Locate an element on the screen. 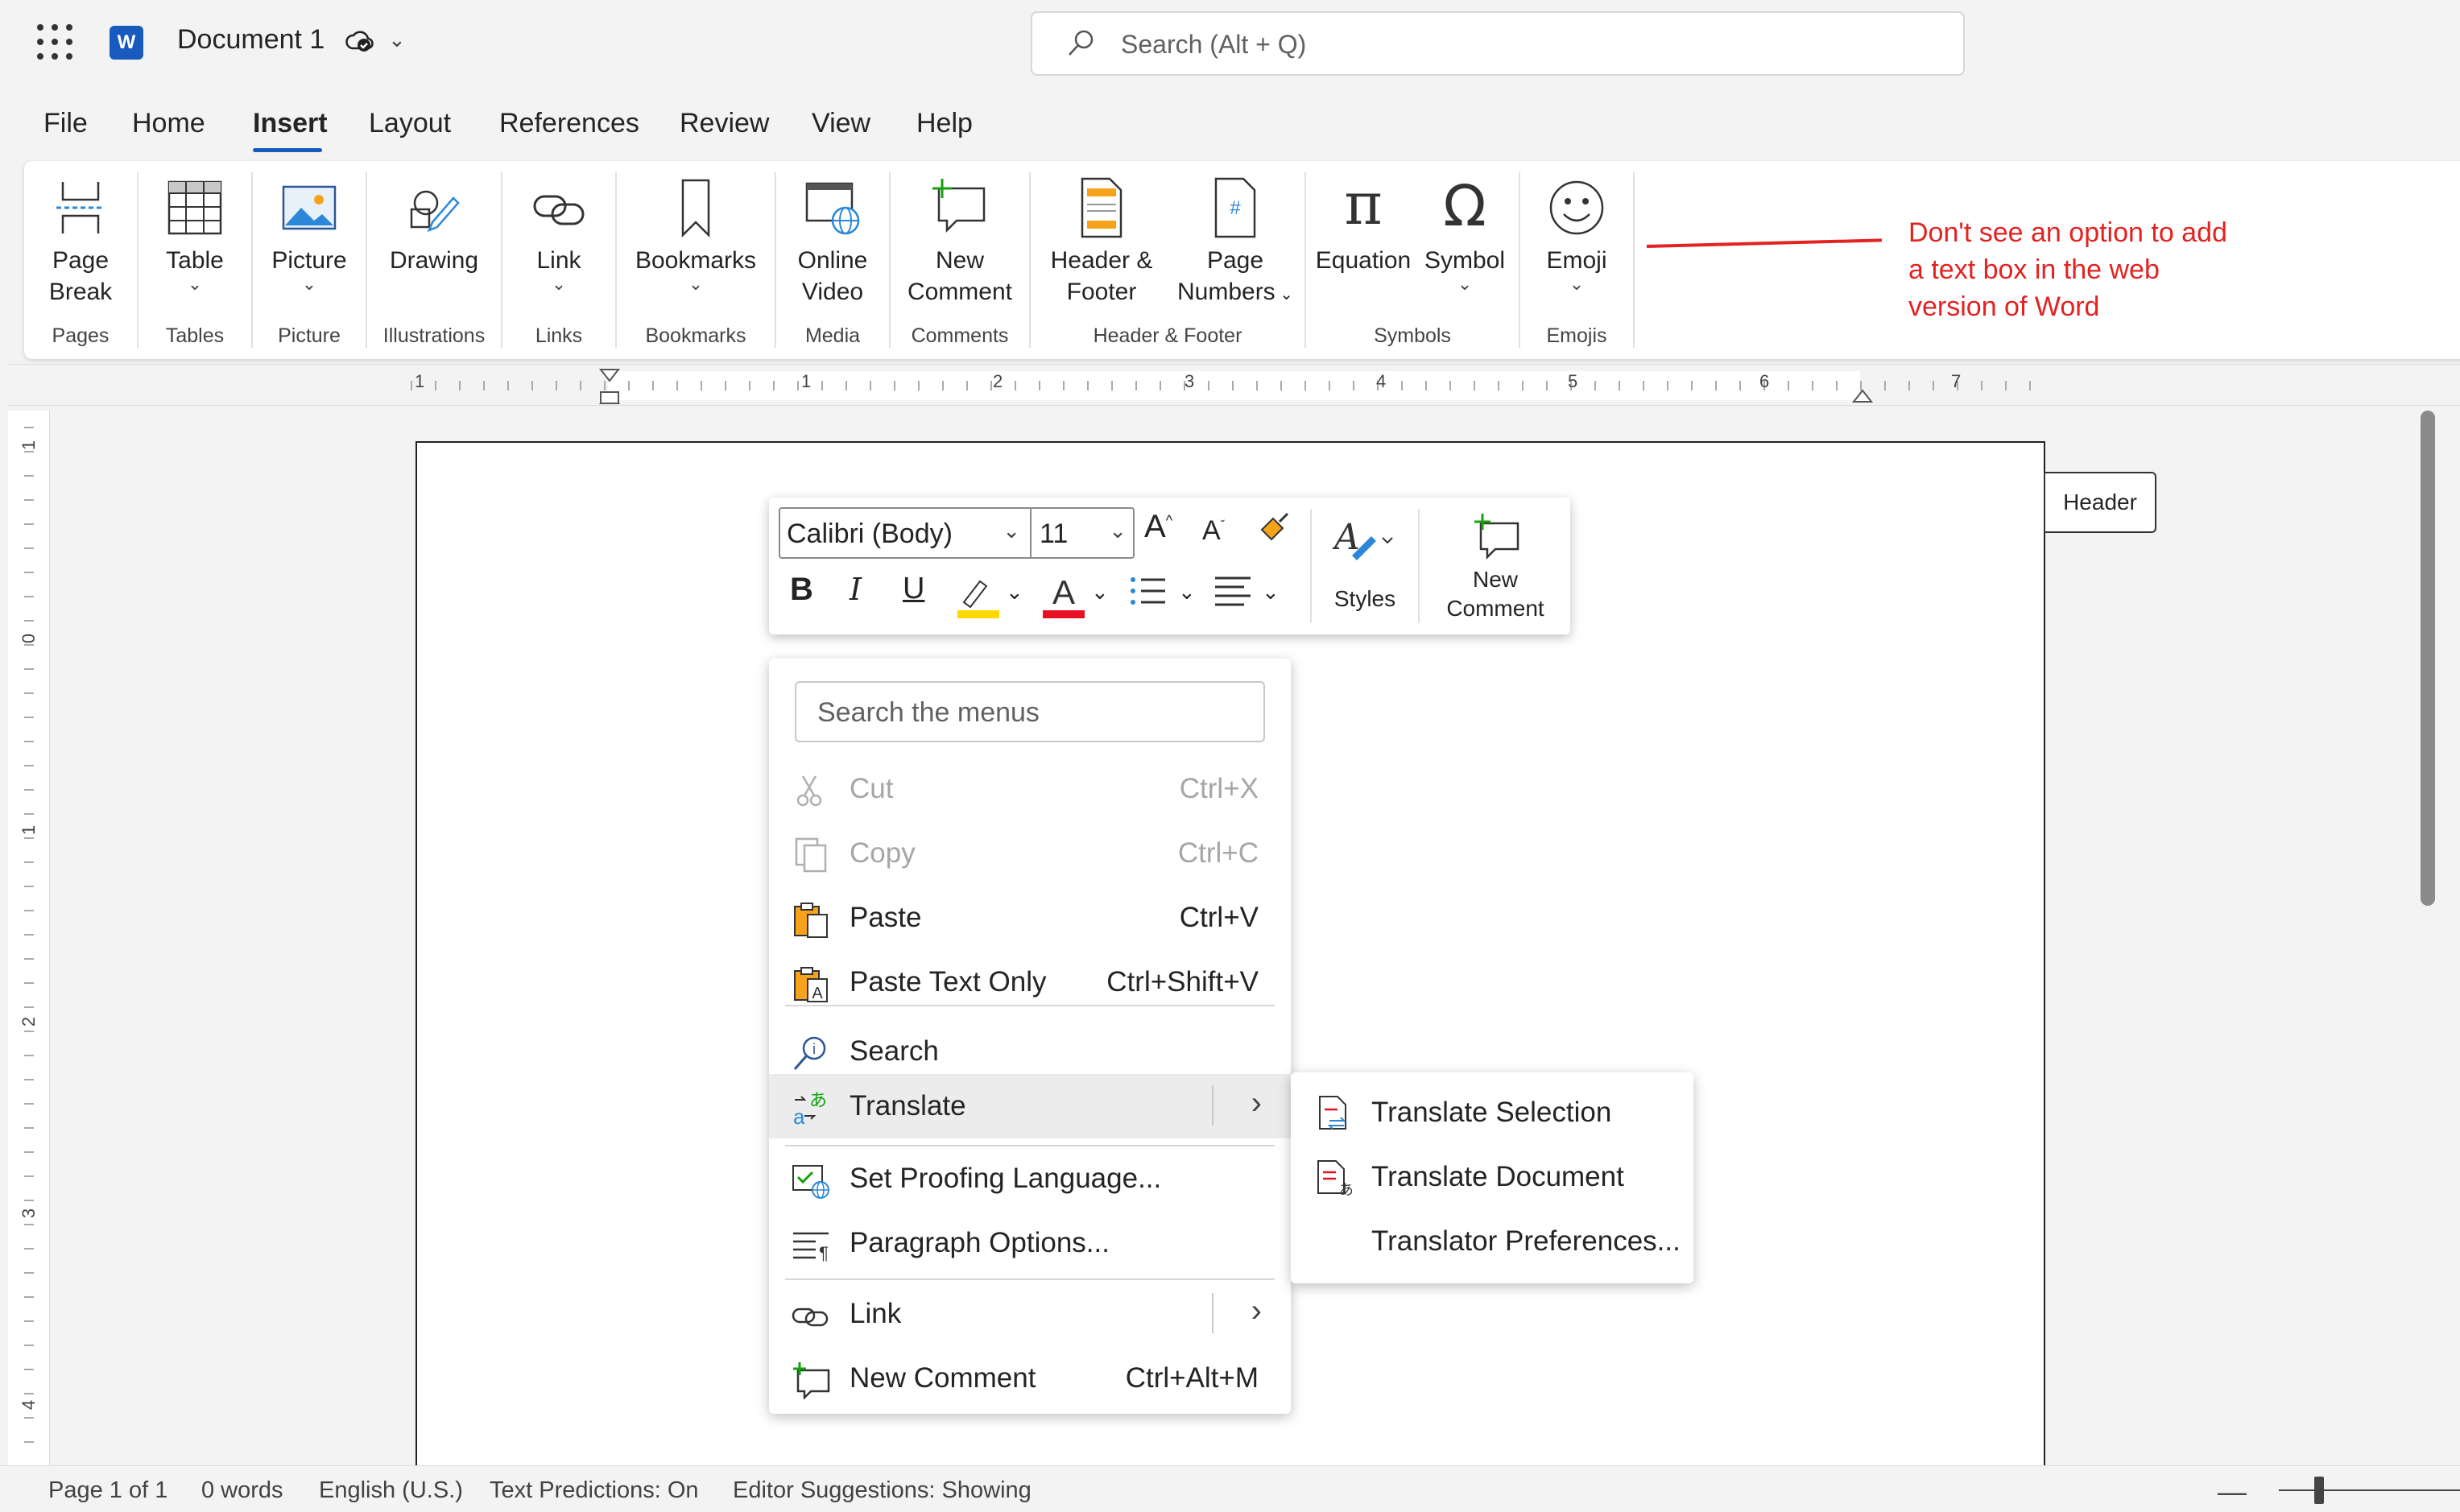  tab-home: Home is located at coordinates (169, 123).